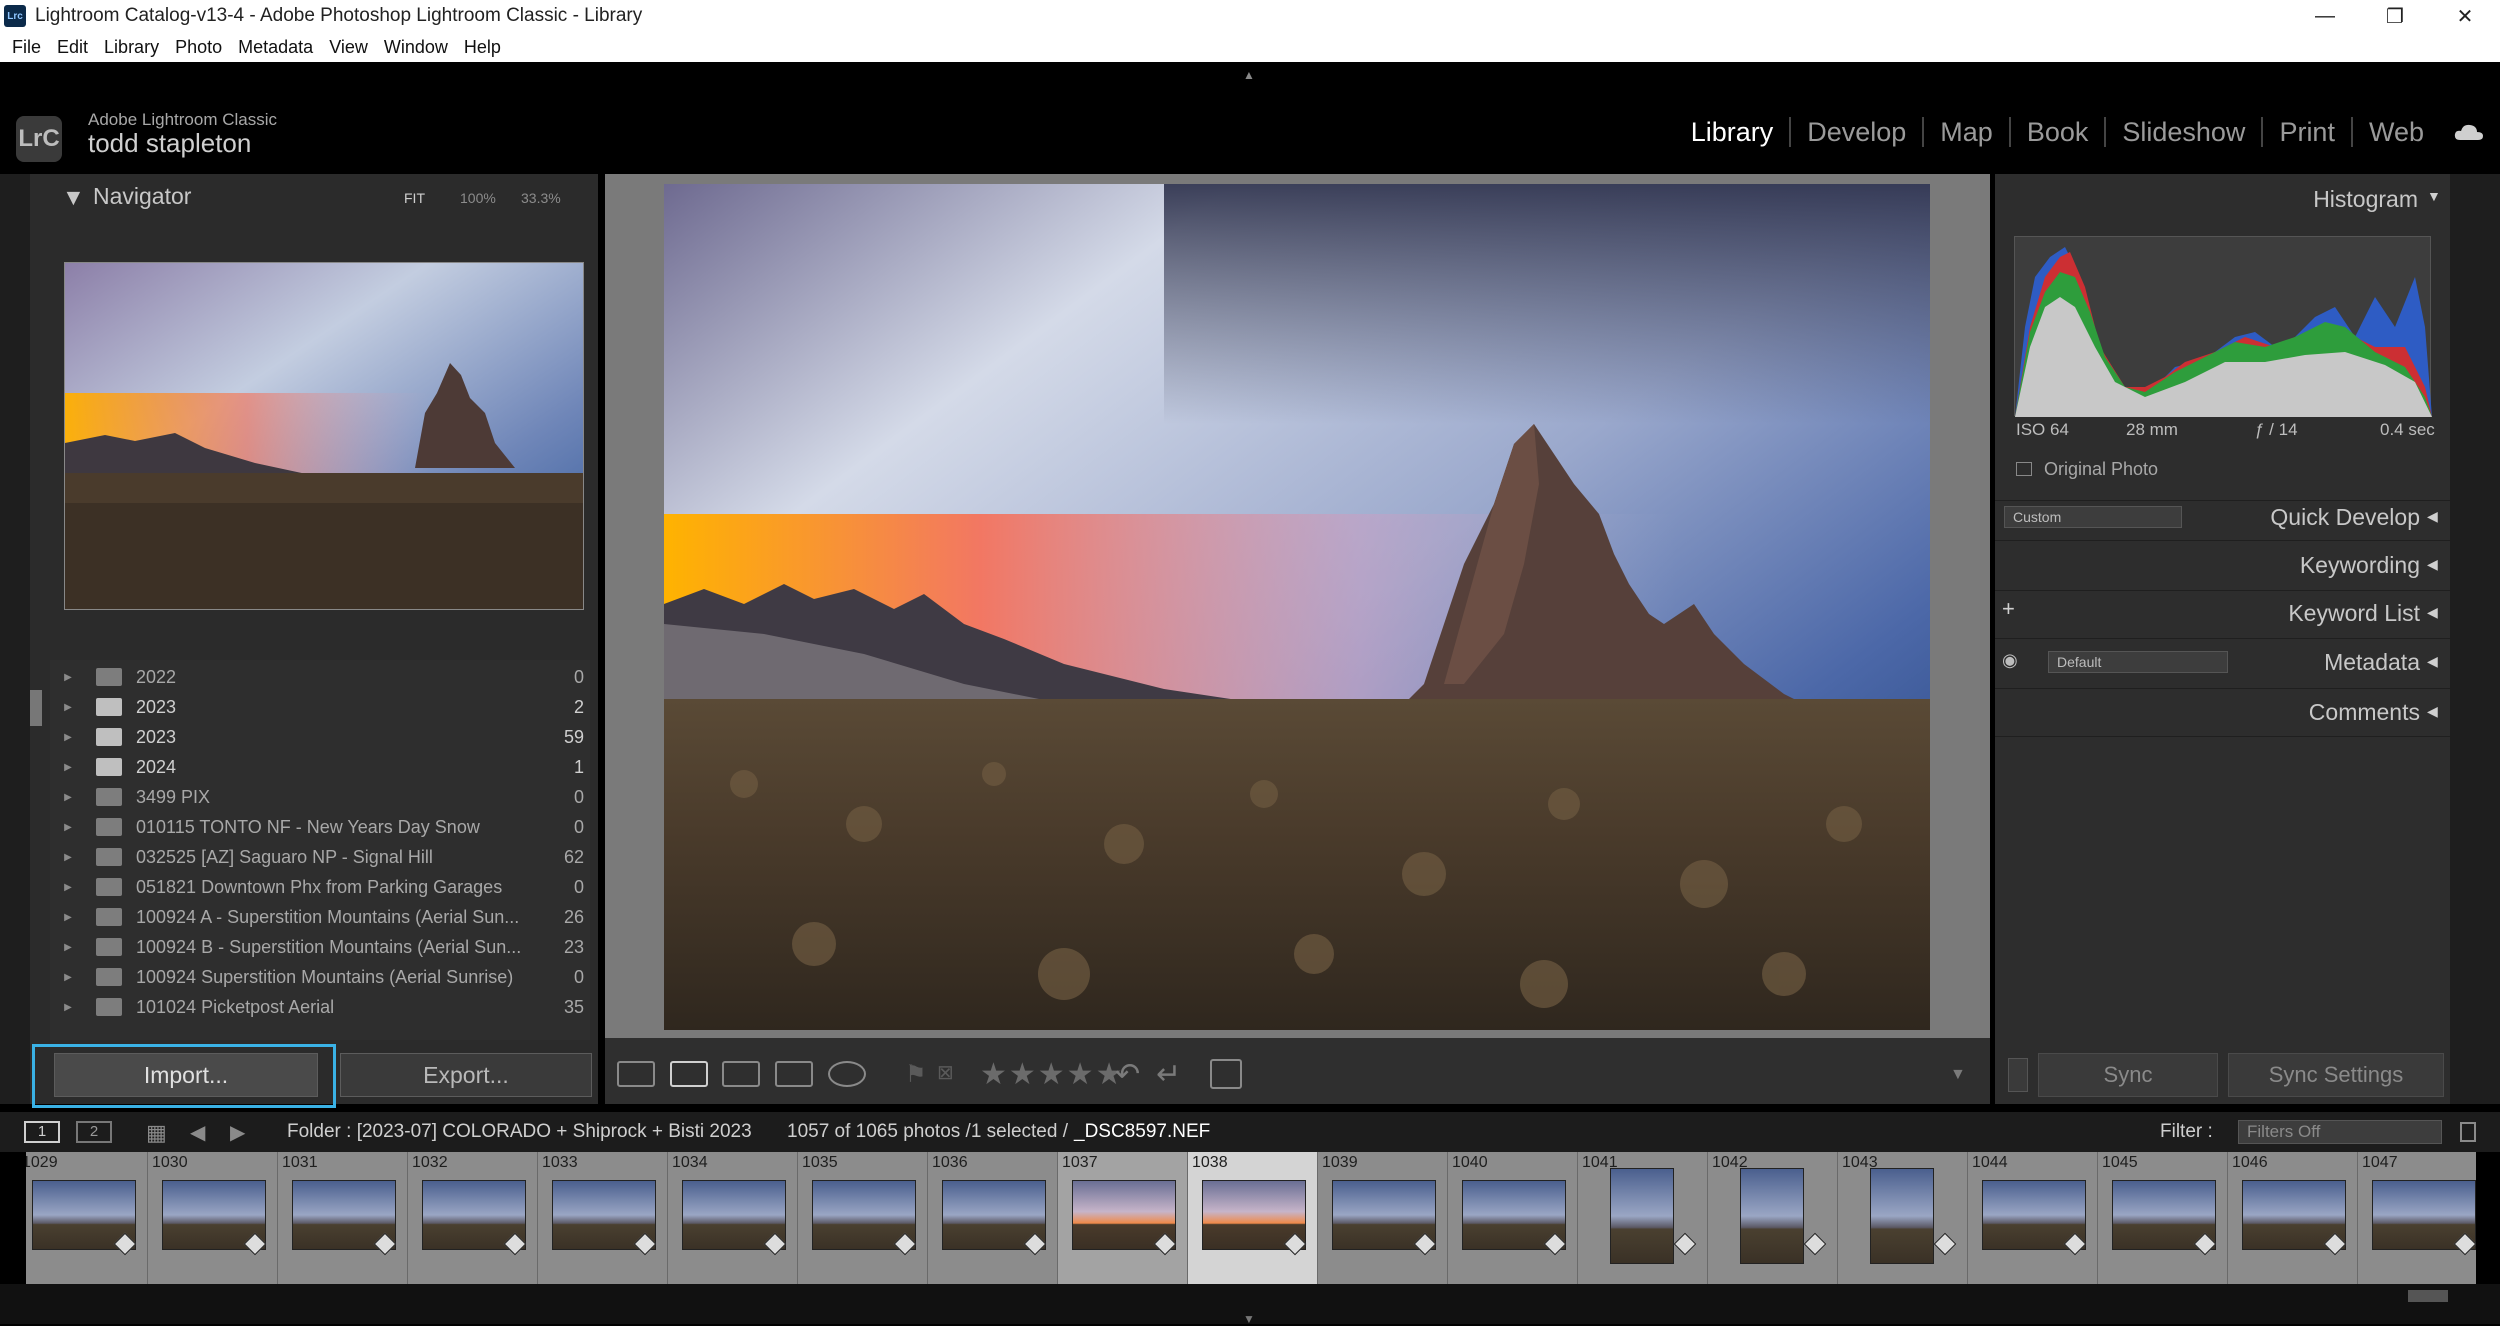 The height and width of the screenshot is (1326, 2500). Describe the element at coordinates (2364, 712) in the screenshot. I see `comments-title: Comments` at that location.